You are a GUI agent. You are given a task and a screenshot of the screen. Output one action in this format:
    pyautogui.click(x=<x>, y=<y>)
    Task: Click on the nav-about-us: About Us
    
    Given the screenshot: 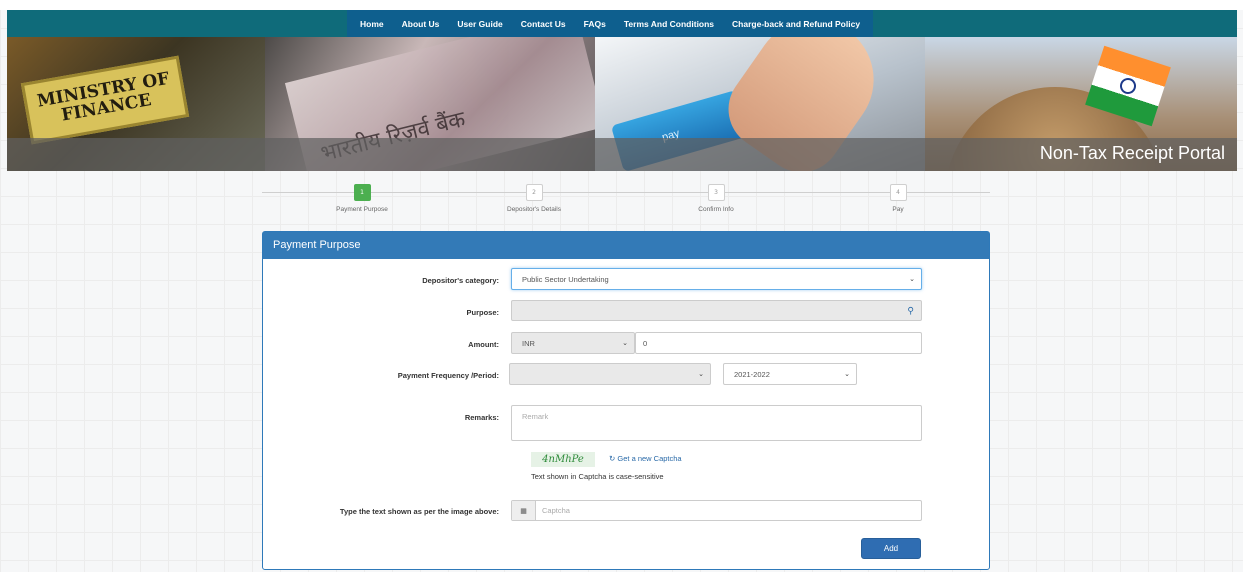 What is the action you would take?
    pyautogui.click(x=421, y=24)
    